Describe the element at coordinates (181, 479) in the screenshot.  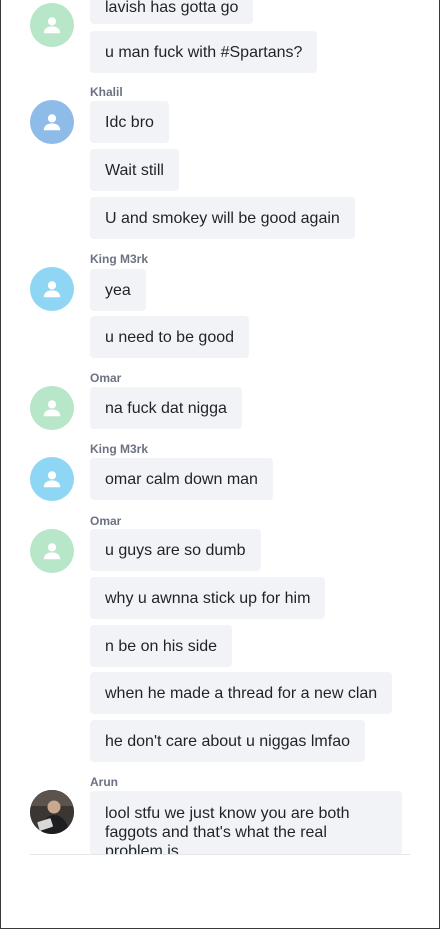
I see `message-bubble: omar calm down man` at that location.